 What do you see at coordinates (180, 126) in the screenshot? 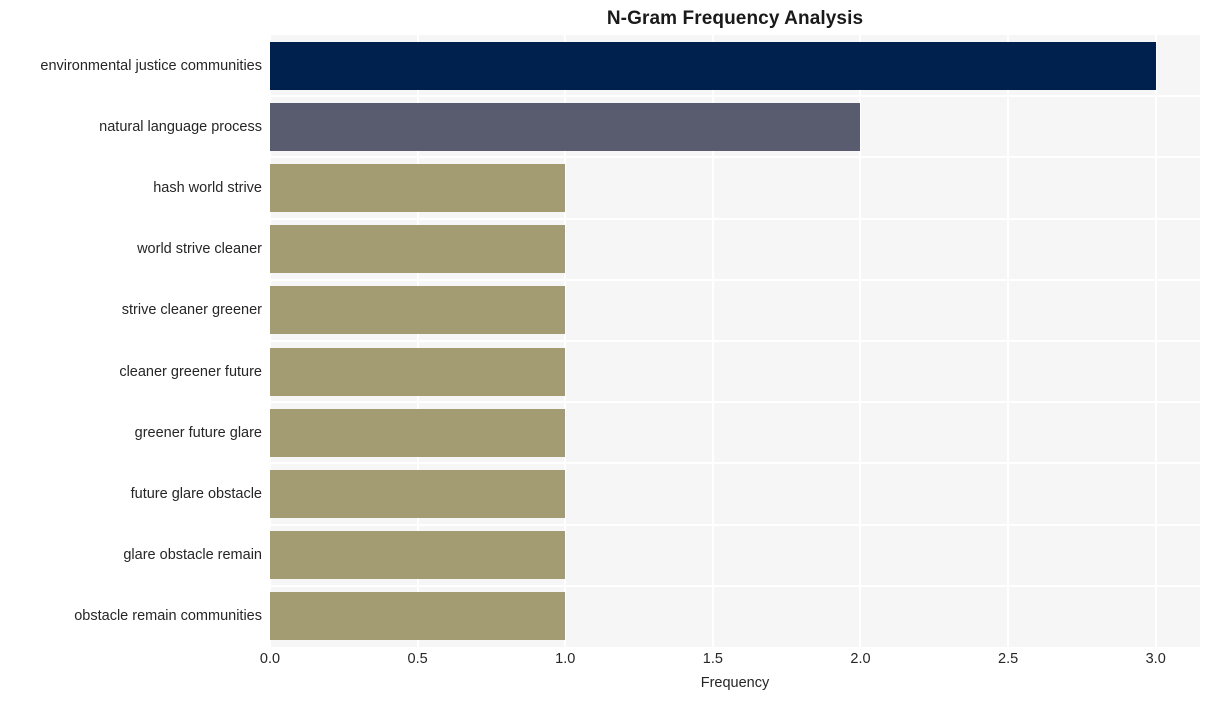
I see `y-axis-label: natural language process` at bounding box center [180, 126].